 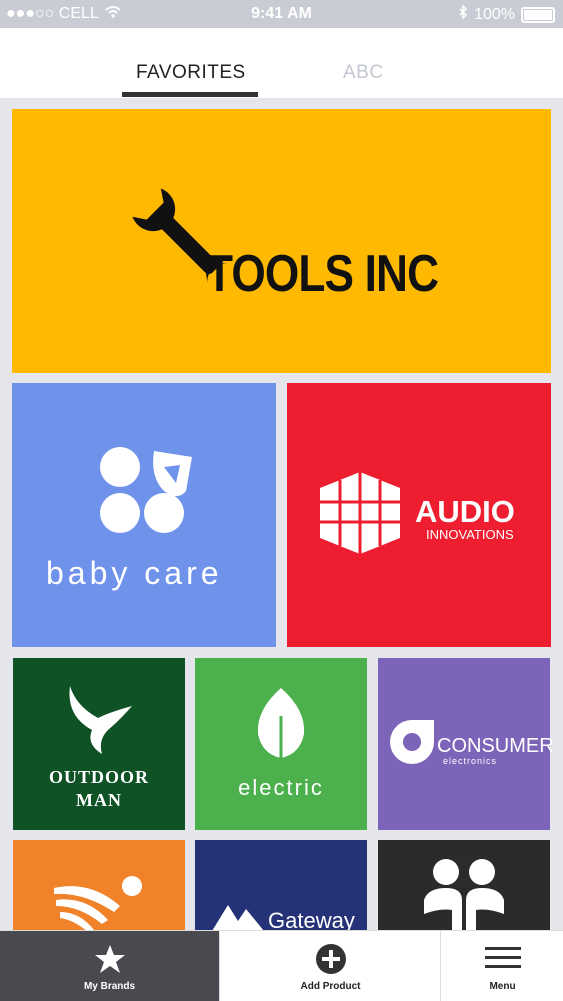 What do you see at coordinates (412, 742) in the screenshot?
I see `c-logo-icon` at bounding box center [412, 742].